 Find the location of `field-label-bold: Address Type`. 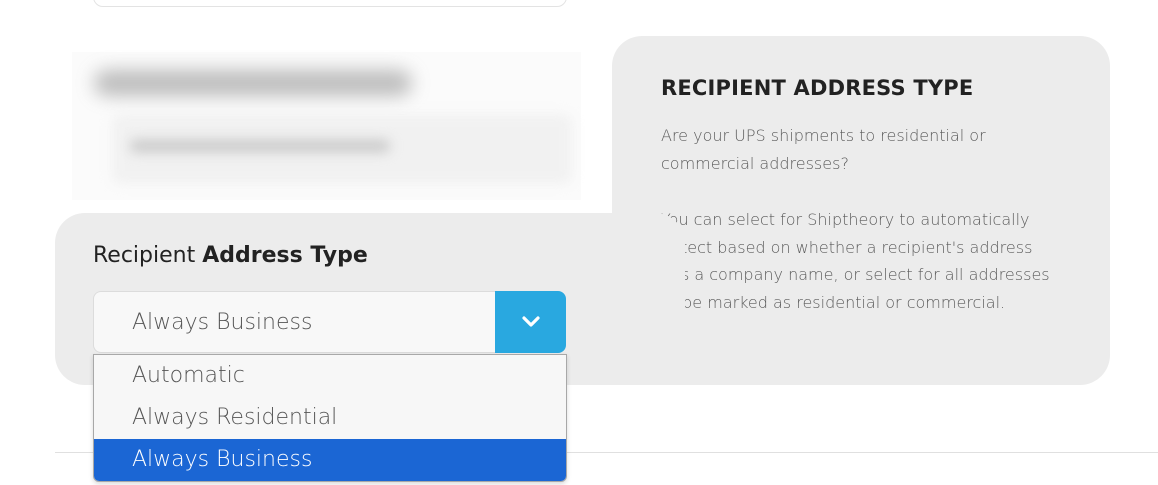

field-label-bold: Address Type is located at coordinates (285, 255).